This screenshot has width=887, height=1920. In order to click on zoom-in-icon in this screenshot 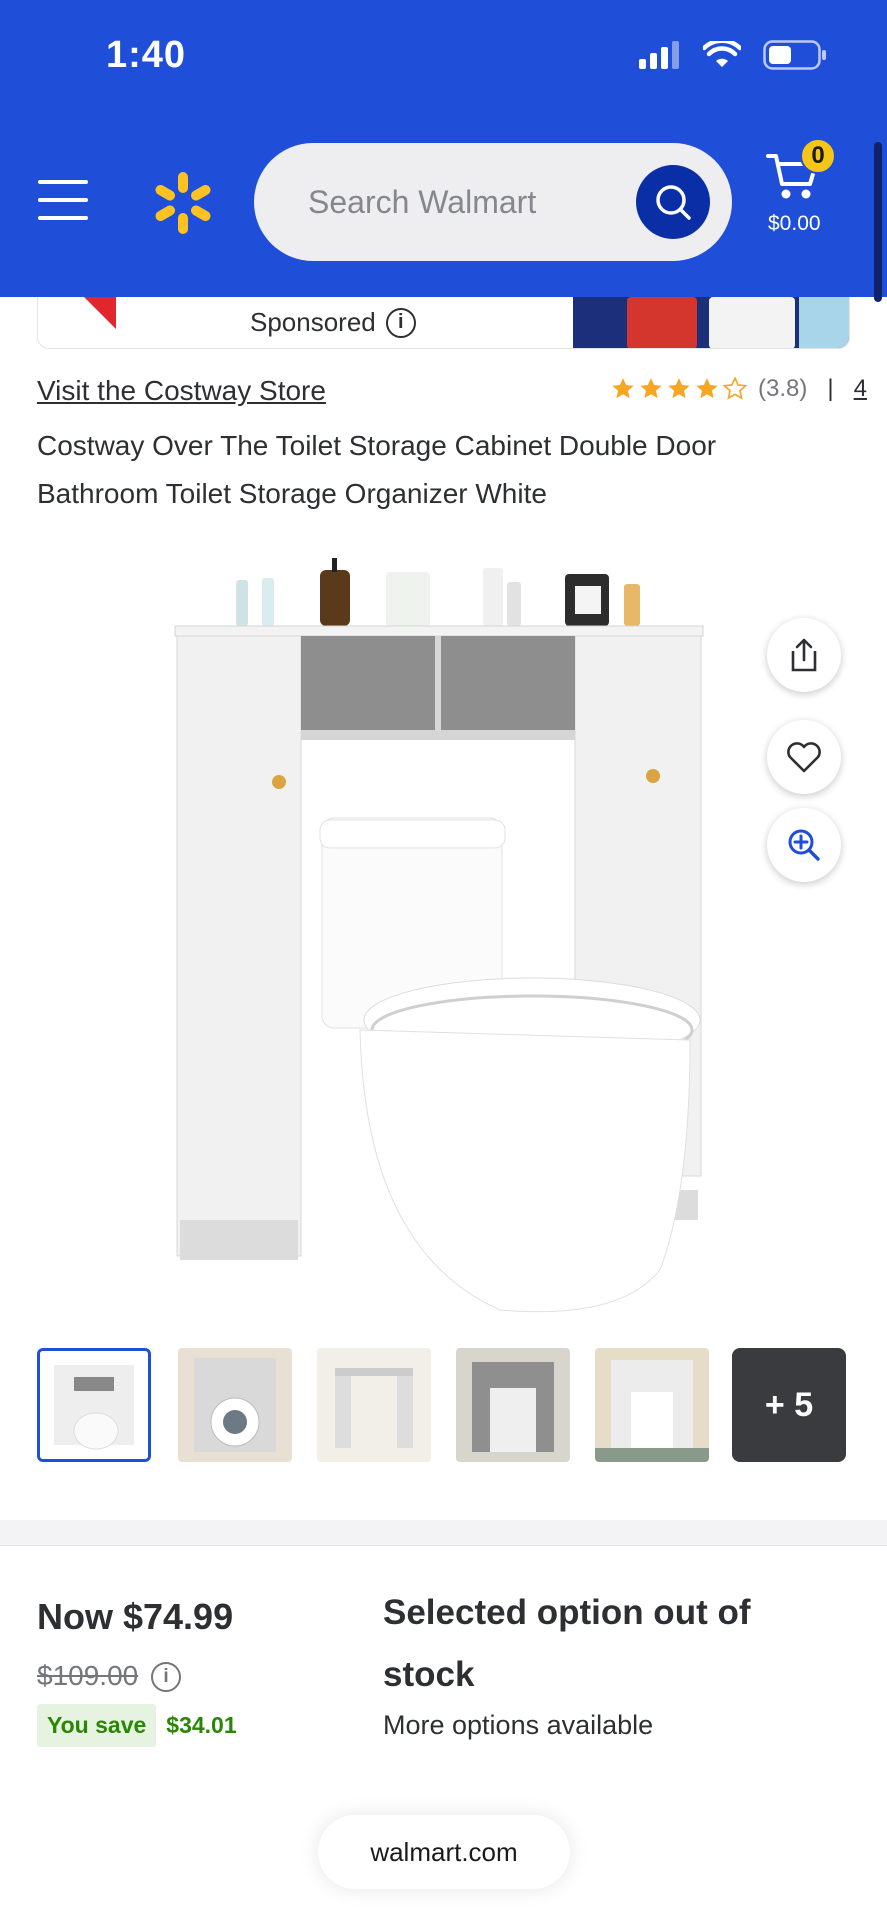, I will do `click(804, 845)`.